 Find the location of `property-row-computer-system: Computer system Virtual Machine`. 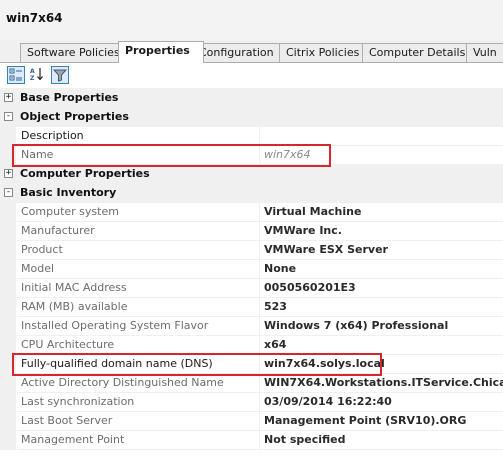

property-row-computer-system: Computer system Virtual Machine is located at coordinates (251, 212).